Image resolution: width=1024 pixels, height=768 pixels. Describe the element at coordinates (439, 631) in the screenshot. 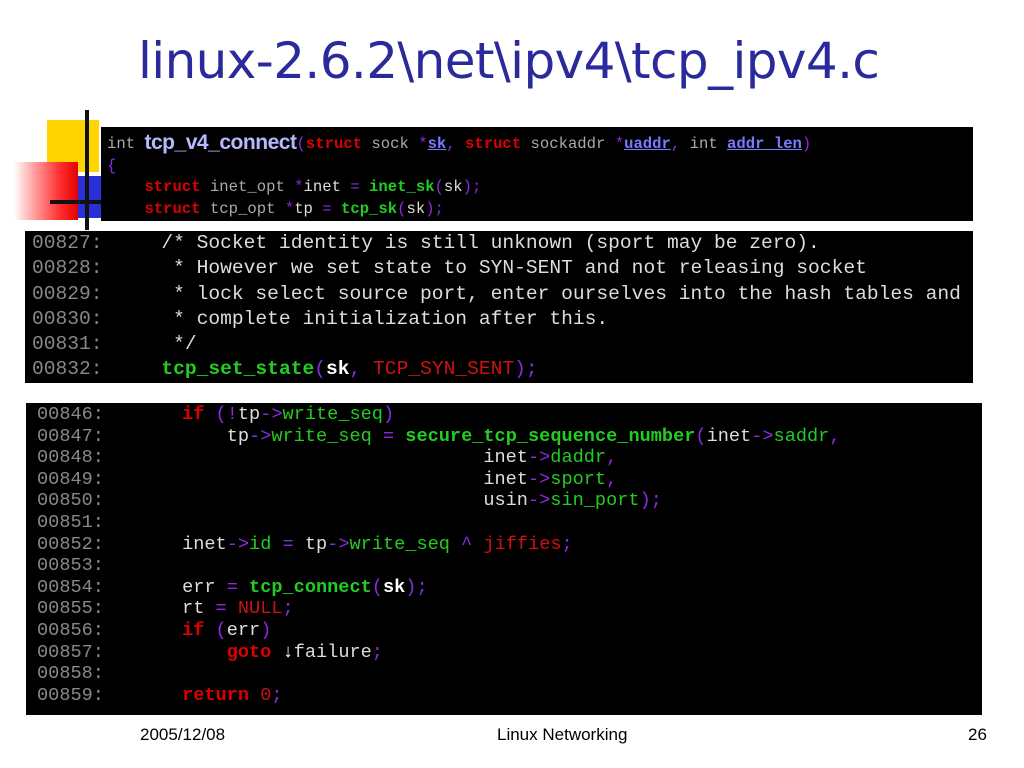

I see `code-line: 00856: if (err)` at that location.